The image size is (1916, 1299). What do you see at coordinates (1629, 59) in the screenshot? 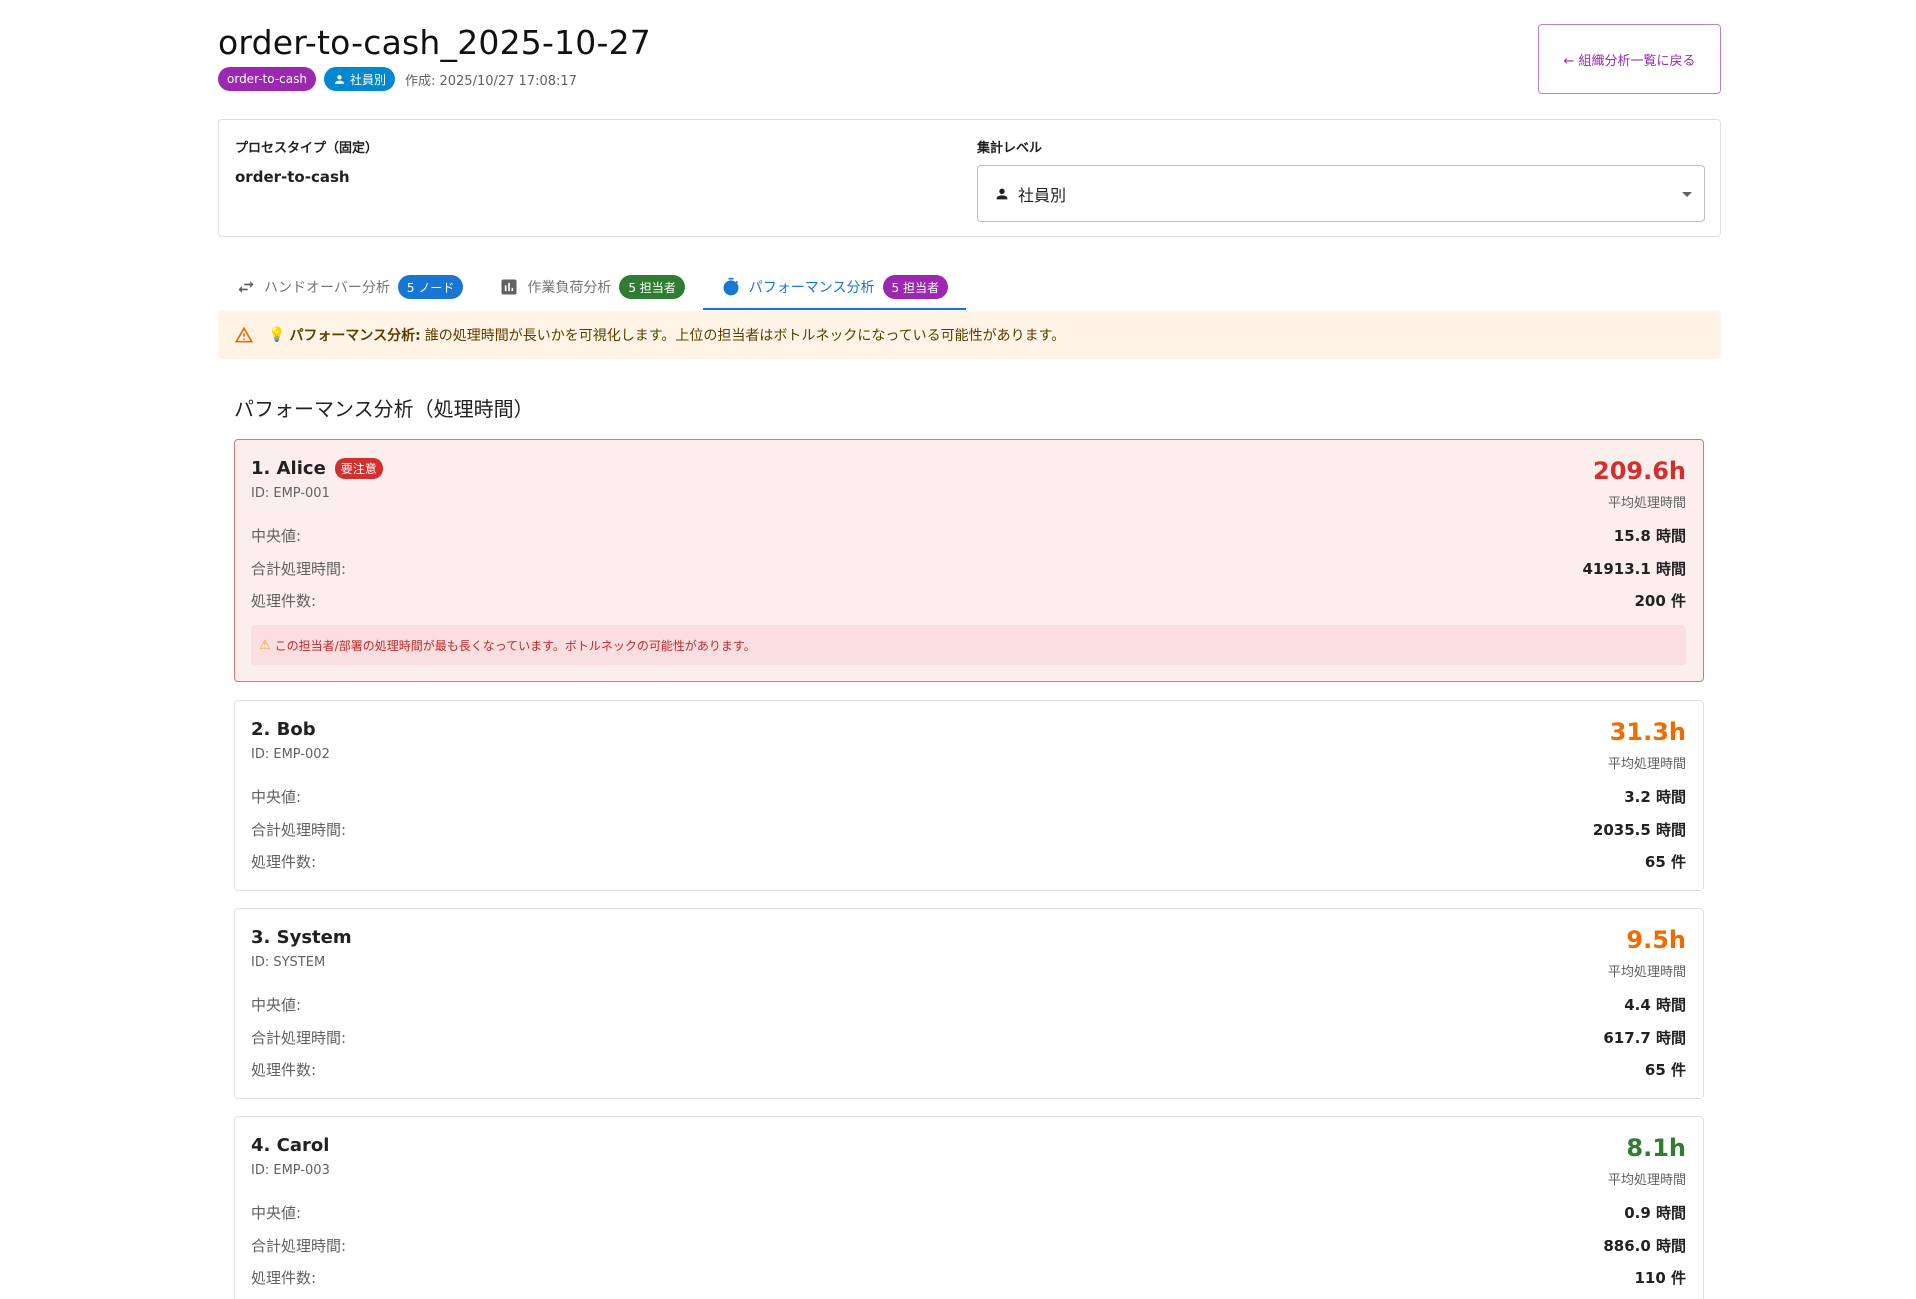
I see `back-to-list-button: ← 組織分析一覧に戻る` at bounding box center [1629, 59].